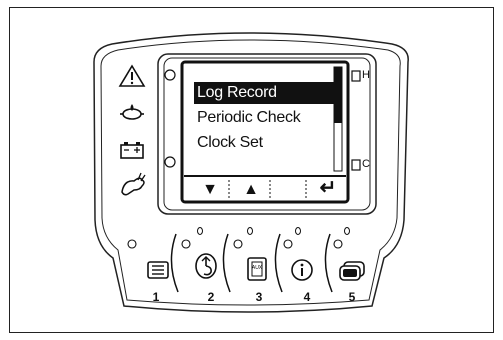  What do you see at coordinates (352, 297) in the screenshot?
I see `button-5-number: 5` at bounding box center [352, 297].